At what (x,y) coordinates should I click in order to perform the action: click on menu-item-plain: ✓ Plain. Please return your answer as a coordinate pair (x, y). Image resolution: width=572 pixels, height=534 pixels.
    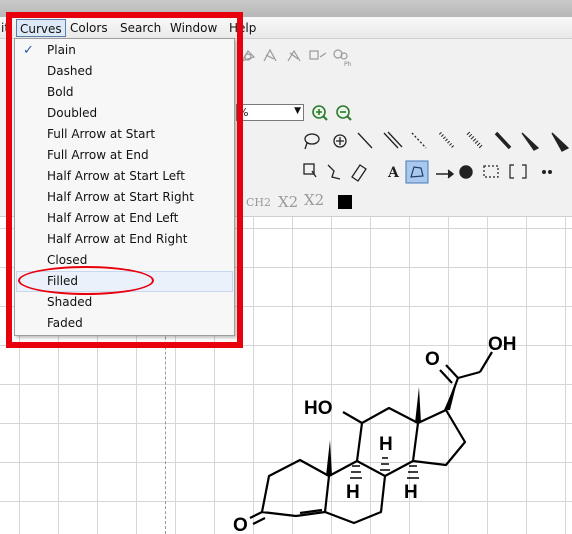
    Looking at the image, I should click on (124, 50).